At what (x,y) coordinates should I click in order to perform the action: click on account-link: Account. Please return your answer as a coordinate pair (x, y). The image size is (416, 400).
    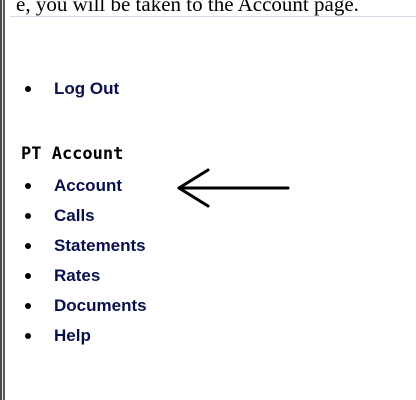
    Looking at the image, I should click on (88, 186).